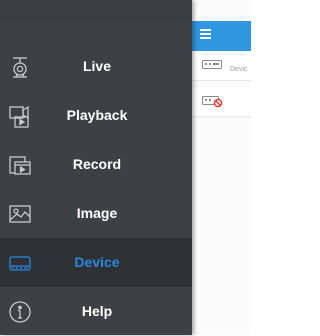  What do you see at coordinates (212, 102) in the screenshot?
I see `dvr-offline-icon` at bounding box center [212, 102].